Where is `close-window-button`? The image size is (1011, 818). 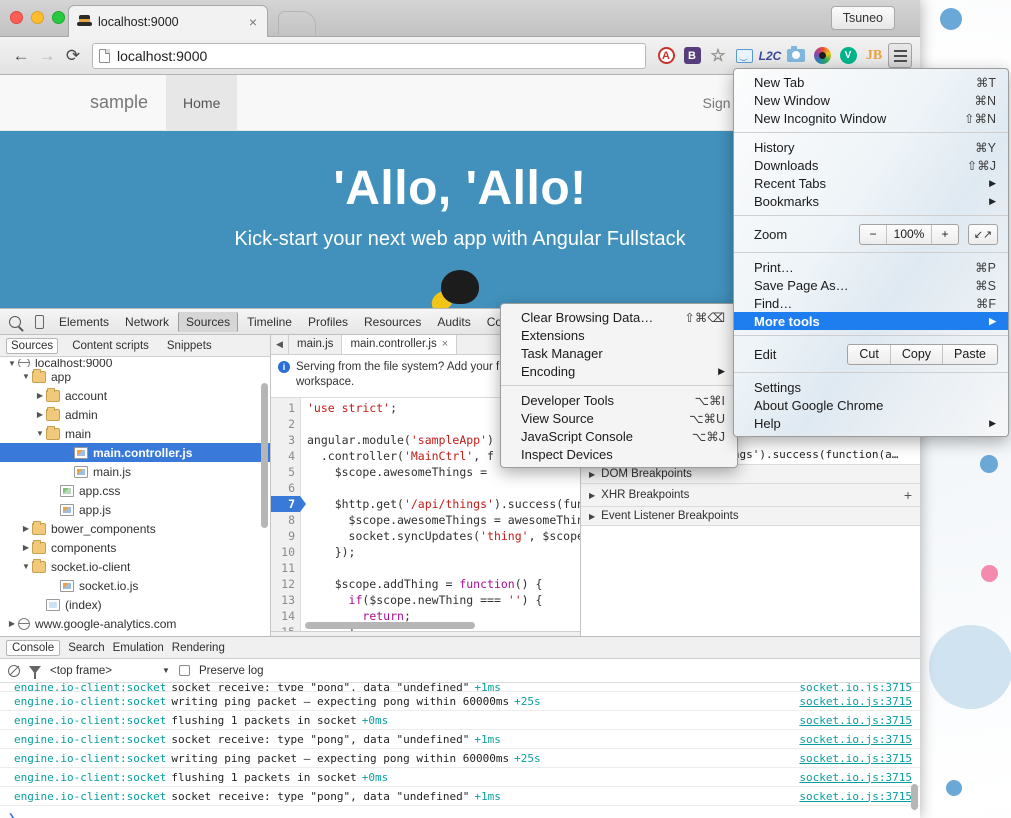
close-window-button is located at coordinates (16, 17).